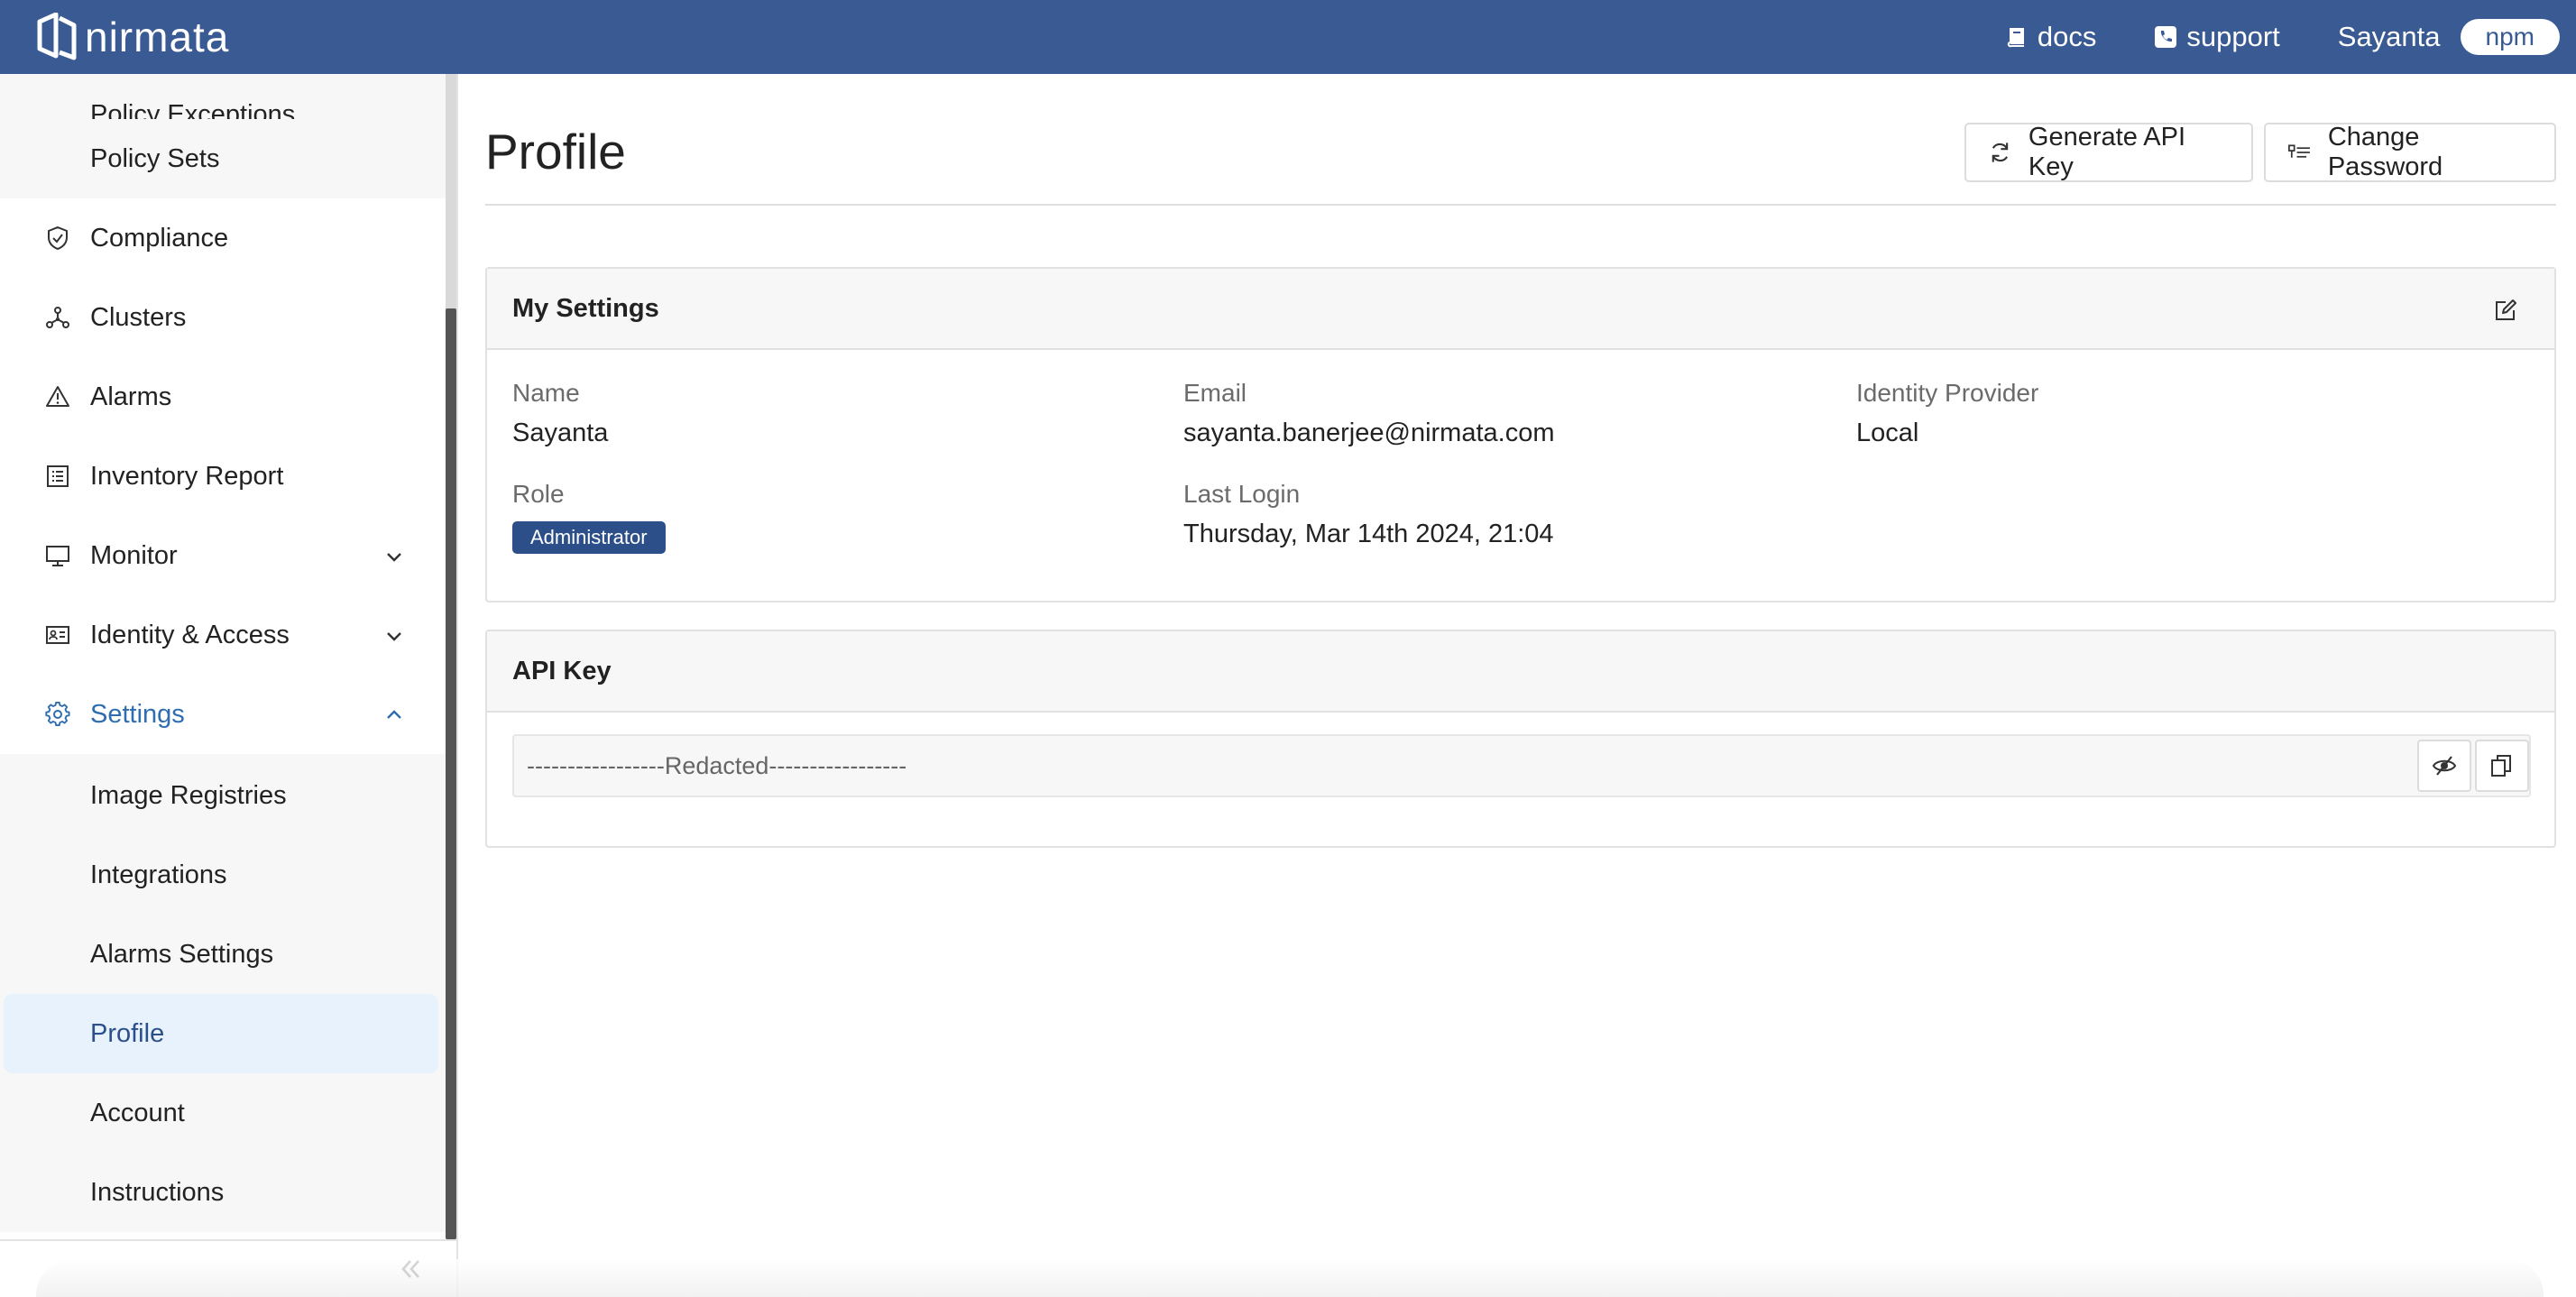 The height and width of the screenshot is (1297, 2576). I want to click on copy-icon, so click(2501, 766).